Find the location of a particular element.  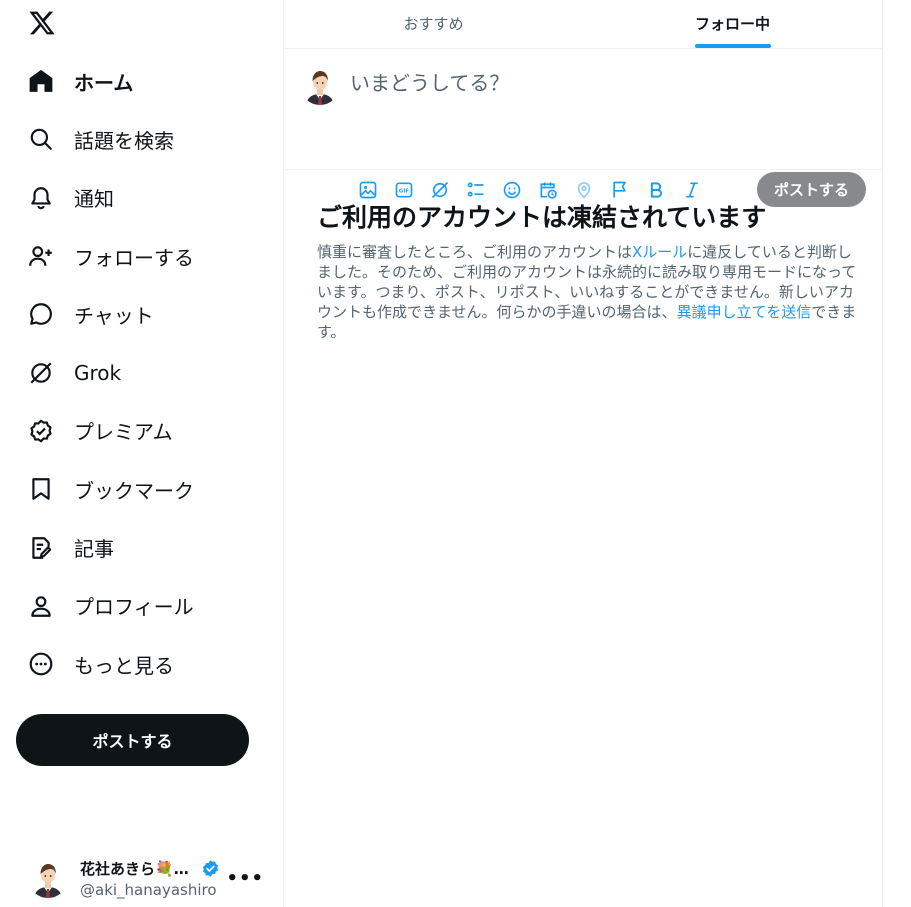

compose-input is located at coordinates (550, 83).